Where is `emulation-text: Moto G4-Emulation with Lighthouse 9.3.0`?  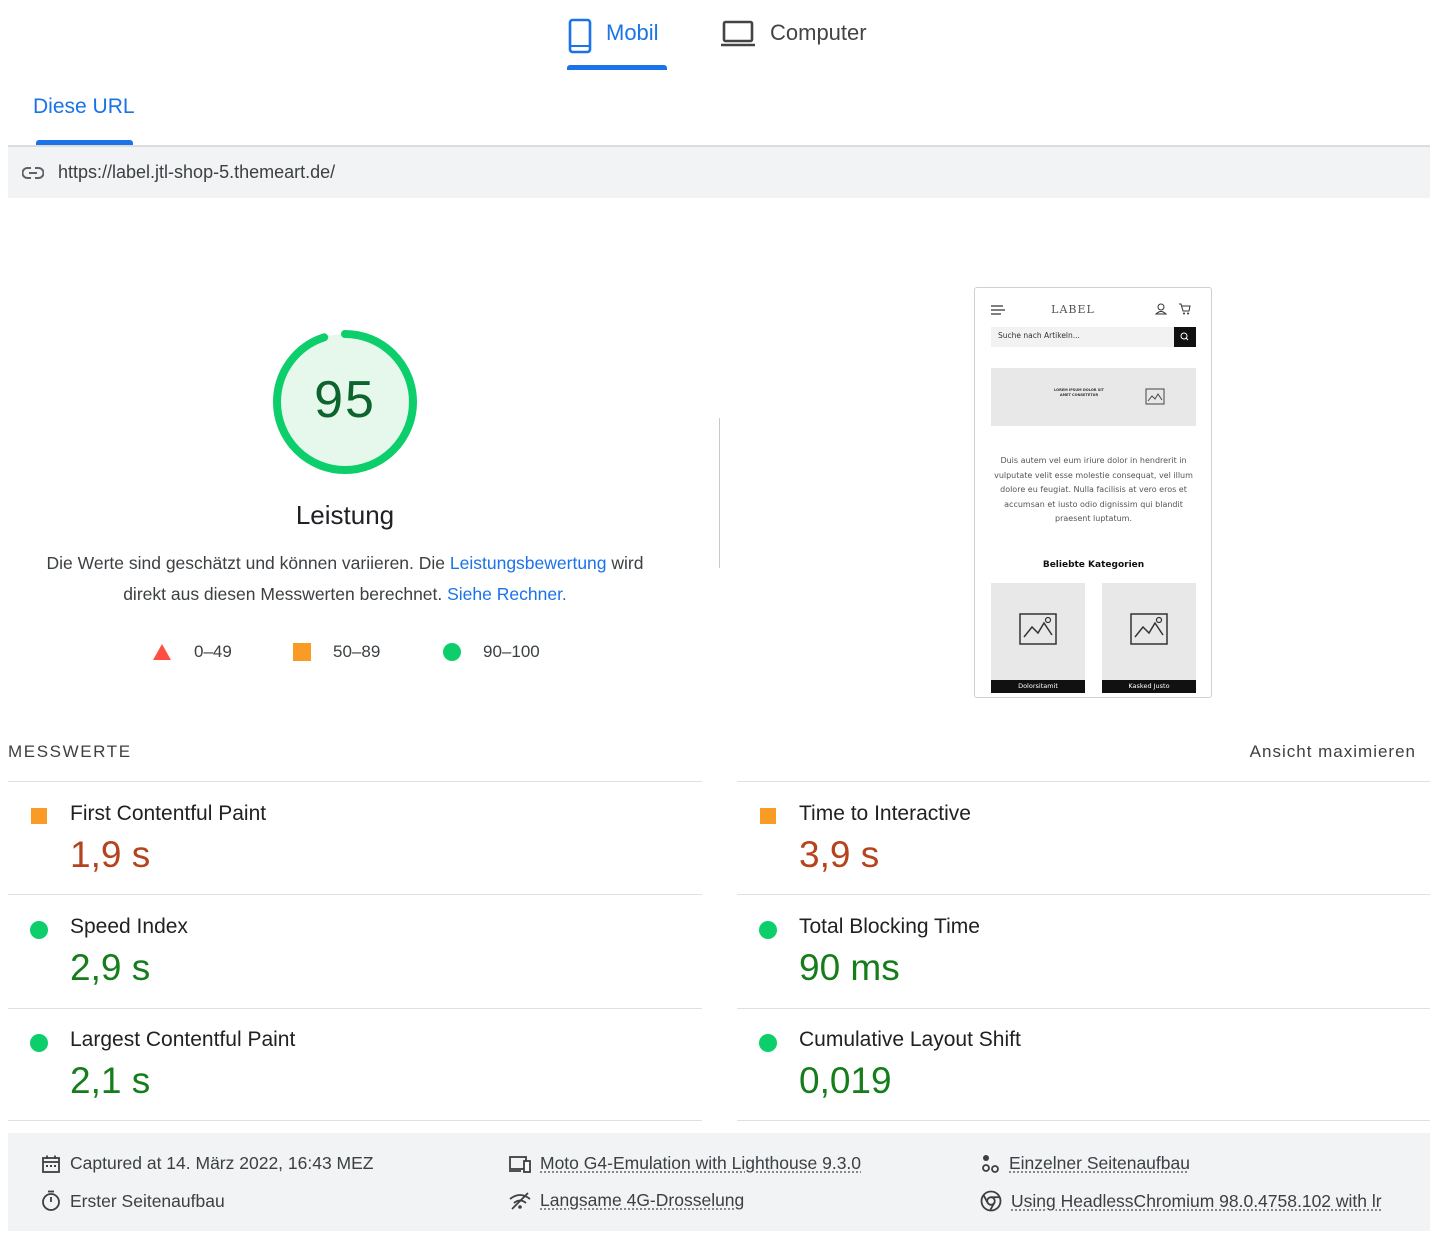 emulation-text: Moto G4-Emulation with Lighthouse 9.3.0 is located at coordinates (701, 1163).